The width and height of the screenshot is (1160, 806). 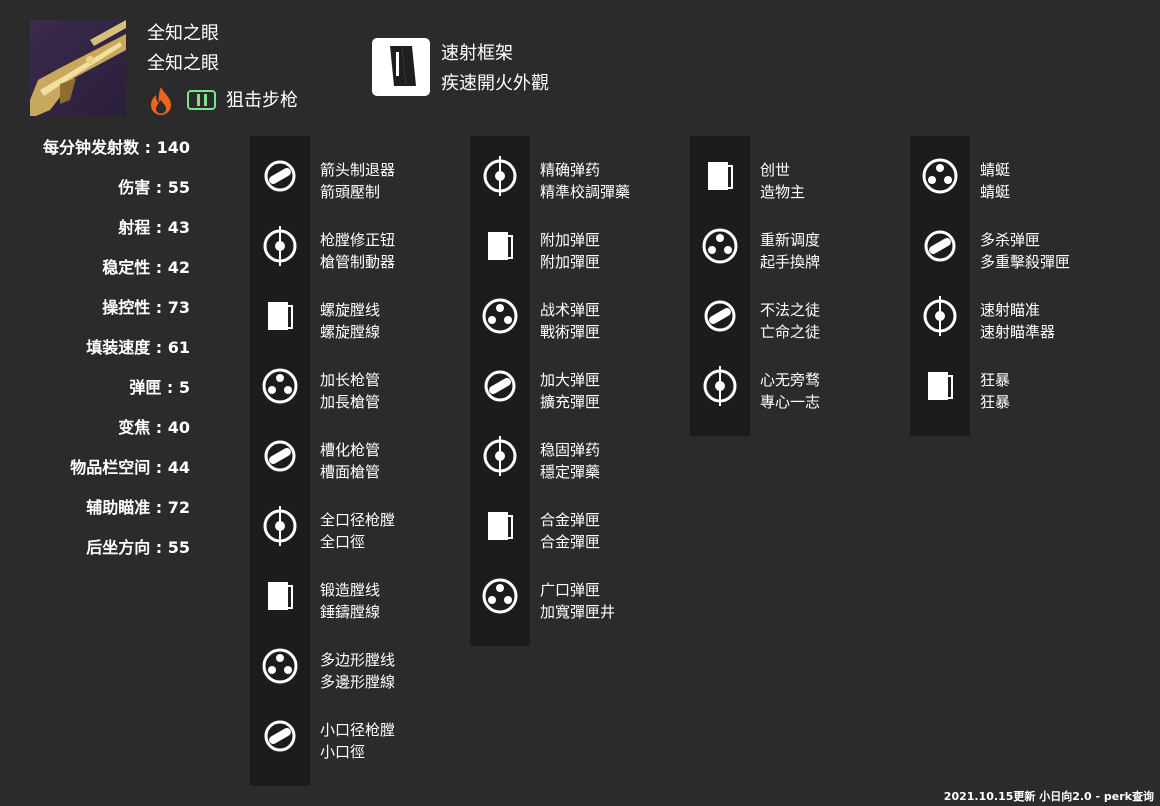 What do you see at coordinates (500, 316) in the screenshot?
I see `tactical-mag-icon` at bounding box center [500, 316].